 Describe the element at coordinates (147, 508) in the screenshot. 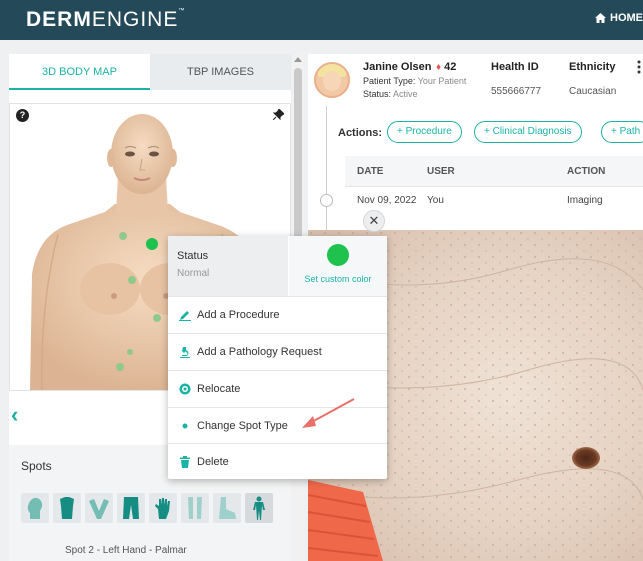

I see `body-part-selector` at that location.